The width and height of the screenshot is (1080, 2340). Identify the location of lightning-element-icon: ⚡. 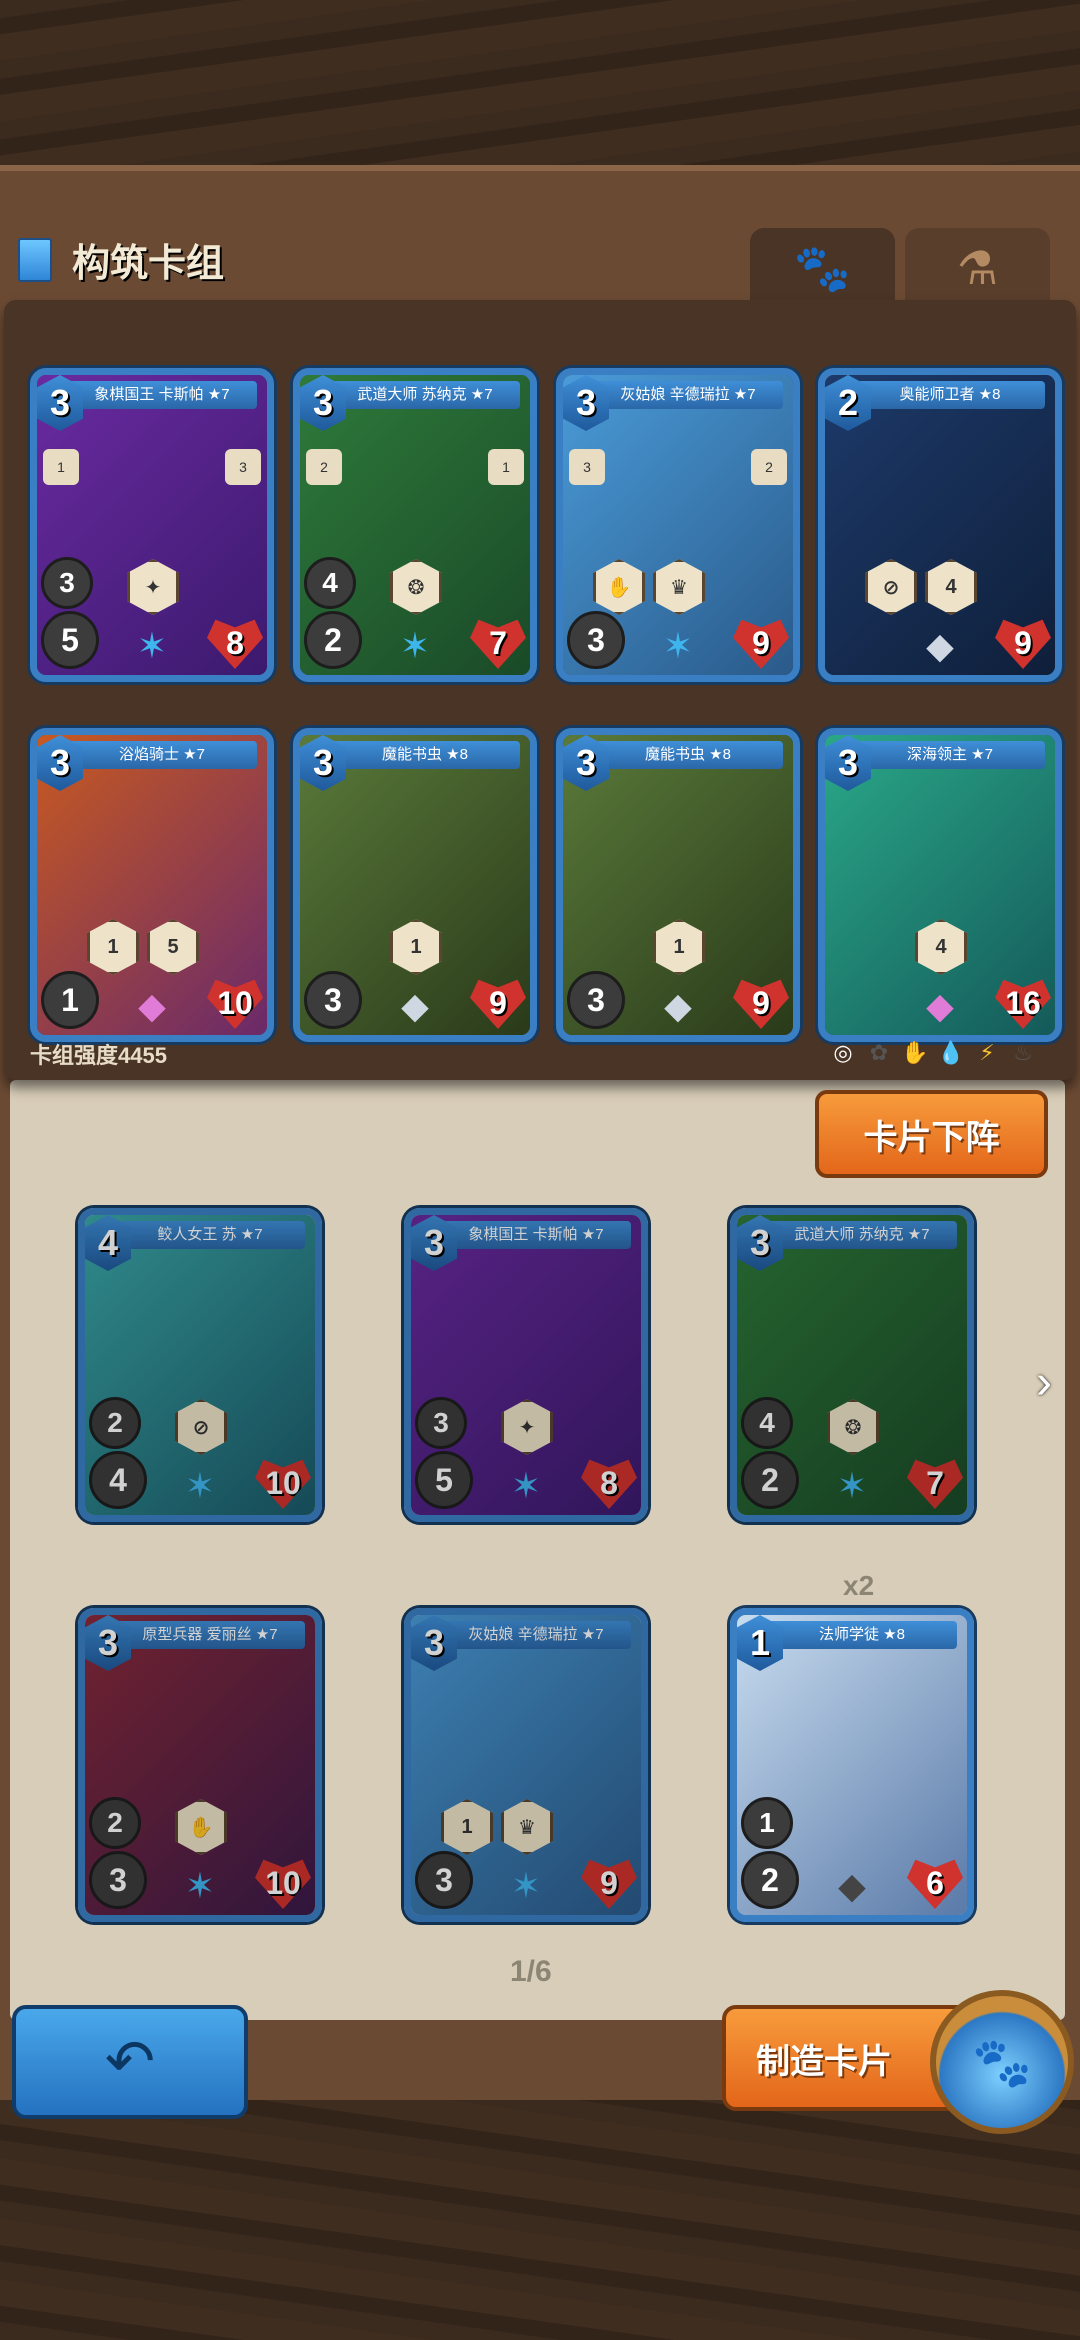
(987, 1053).